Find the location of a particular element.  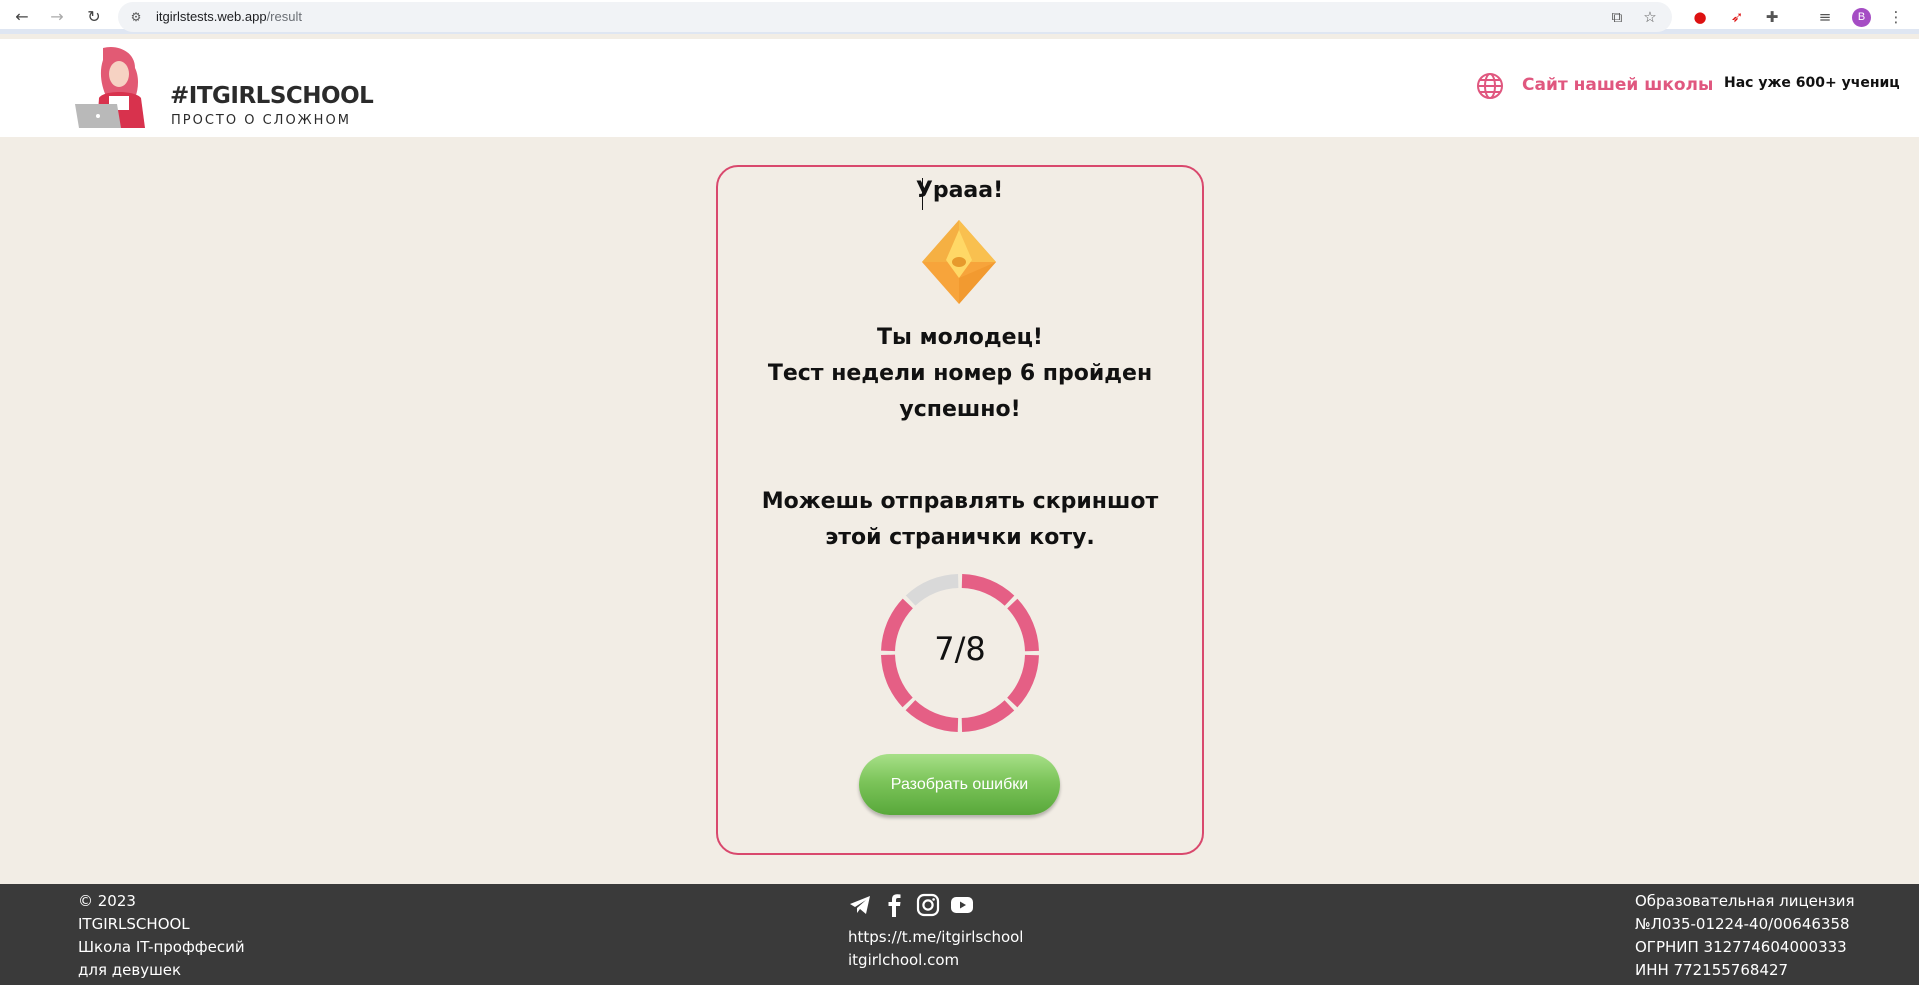

ogrnip-text: ОГРНИП 312774604000333 is located at coordinates (1741, 947).